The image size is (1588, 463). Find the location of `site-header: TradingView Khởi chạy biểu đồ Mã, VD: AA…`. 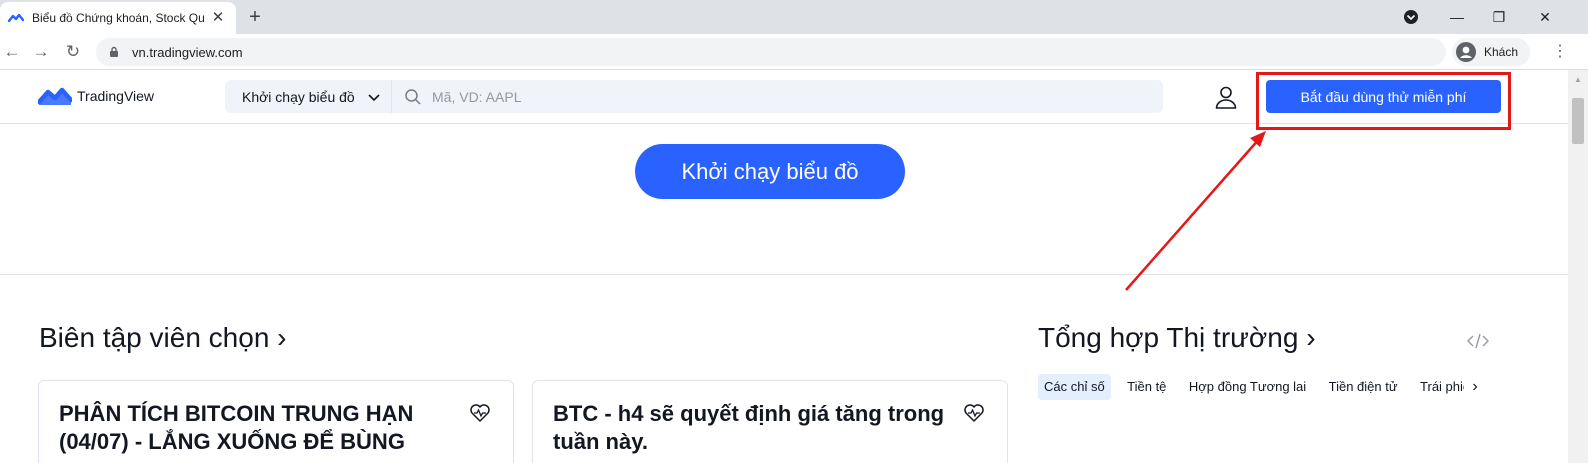

site-header: TradingView Khởi chạy biểu đồ Mã, VD: AA… is located at coordinates (784, 100).